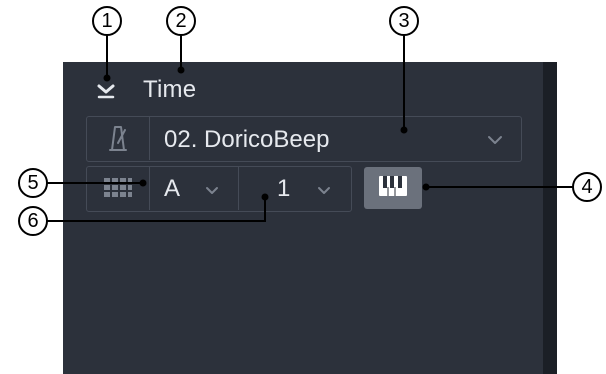  I want to click on callout-3: 3, so click(404, 21).